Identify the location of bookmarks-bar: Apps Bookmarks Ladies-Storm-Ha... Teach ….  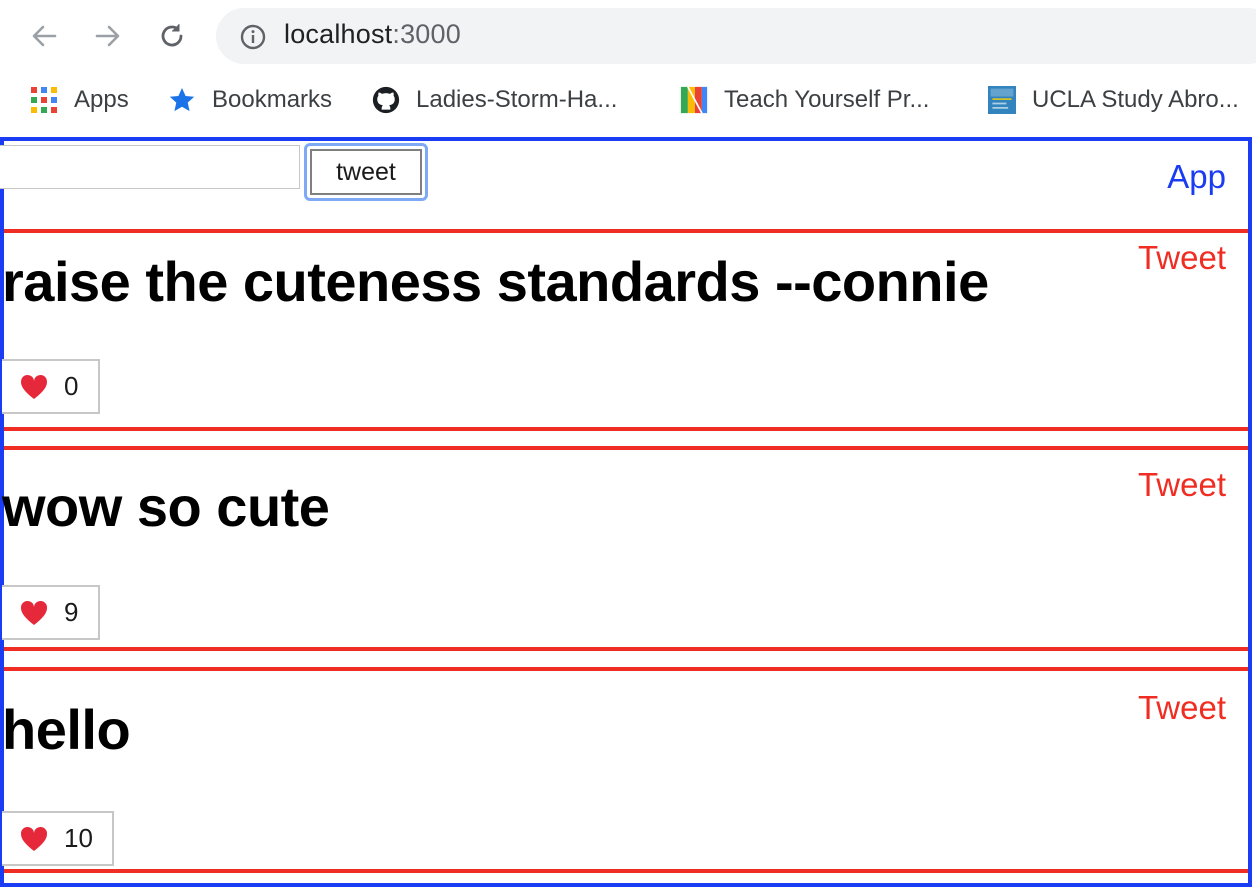
(628, 100).